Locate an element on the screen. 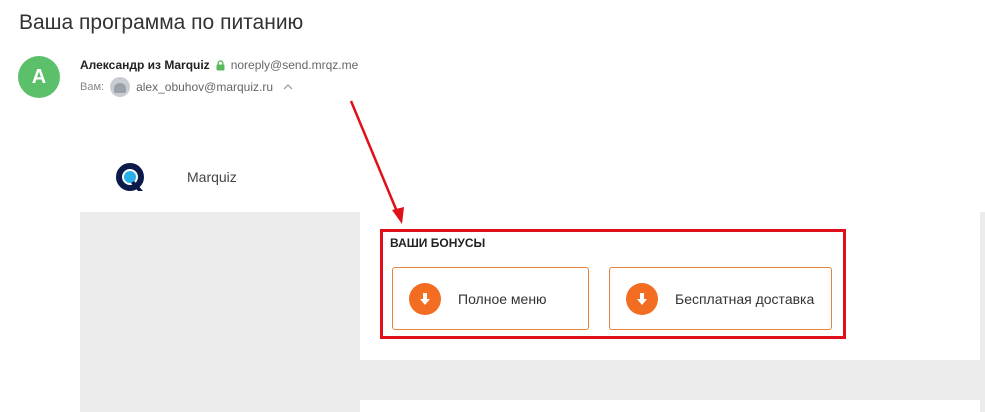  recipient-row: Вам: alex_obuhov@marquiz.ru is located at coordinates (186, 87).